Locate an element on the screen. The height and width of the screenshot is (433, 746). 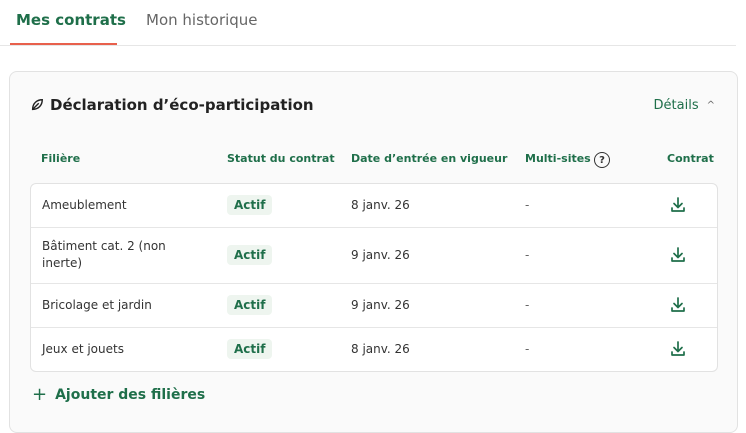
active-tab-indicator is located at coordinates (63, 44).